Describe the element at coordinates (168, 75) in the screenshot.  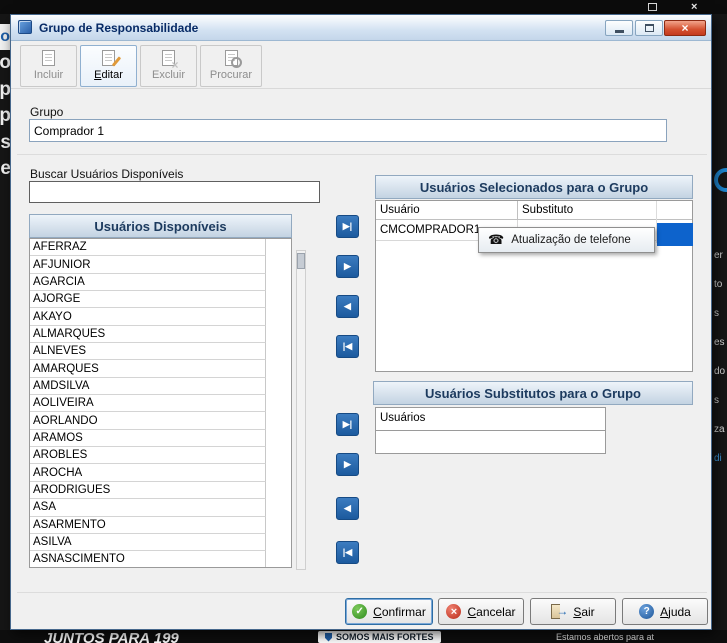
I see `toolbar-button-label: Excluir` at that location.